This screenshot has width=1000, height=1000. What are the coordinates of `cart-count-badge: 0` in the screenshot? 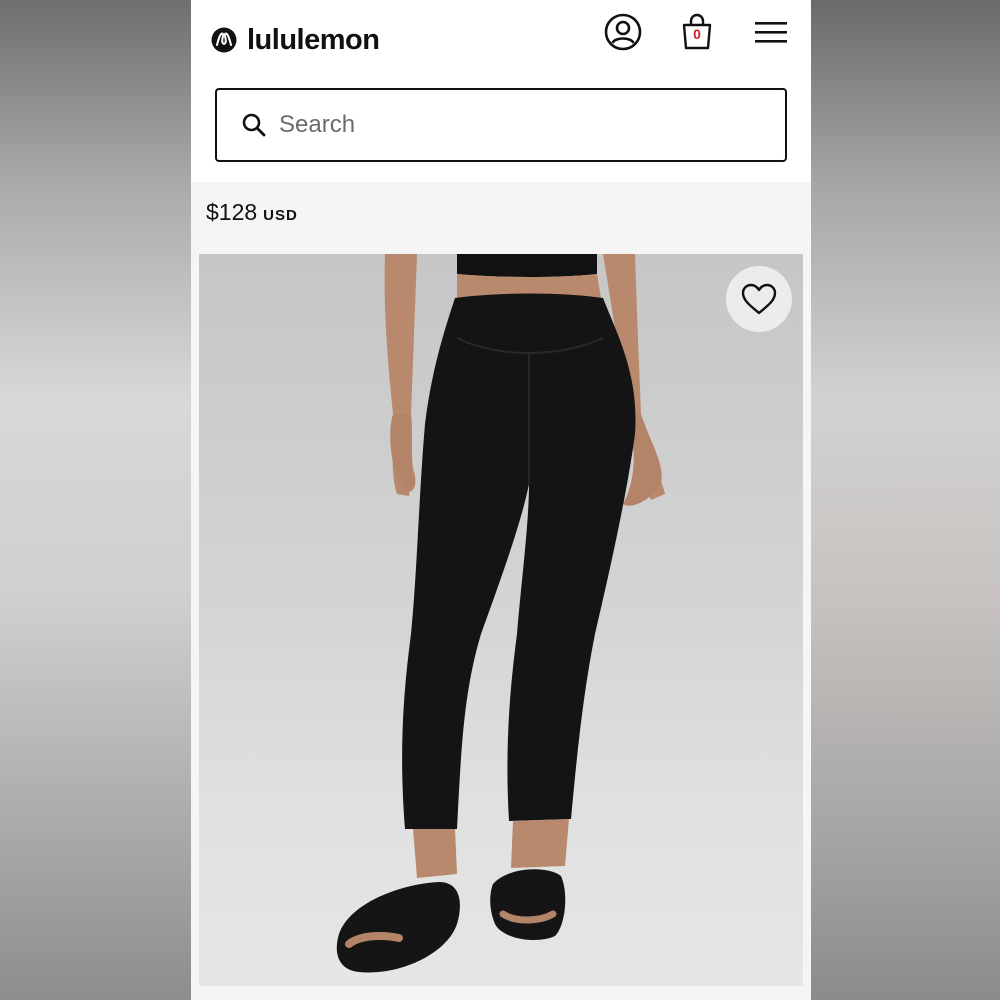 It's located at (697, 34).